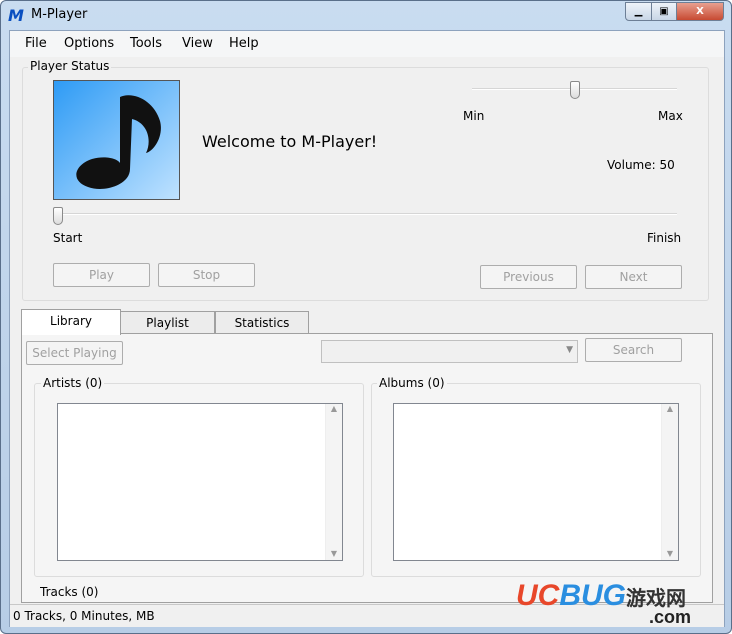 The width and height of the screenshot is (732, 634). I want to click on next-button: Next, so click(633, 277).